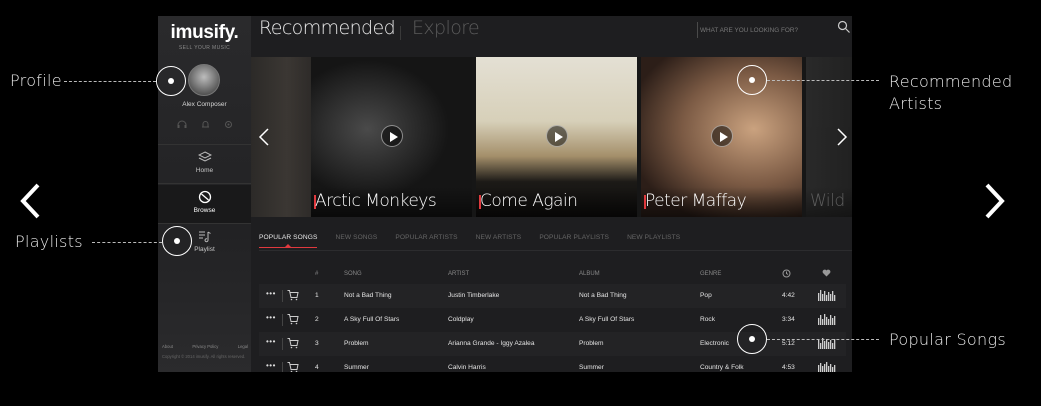 The width and height of the screenshot is (1041, 406). Describe the element at coordinates (204, 156) in the screenshot. I see `layers-icon` at that location.